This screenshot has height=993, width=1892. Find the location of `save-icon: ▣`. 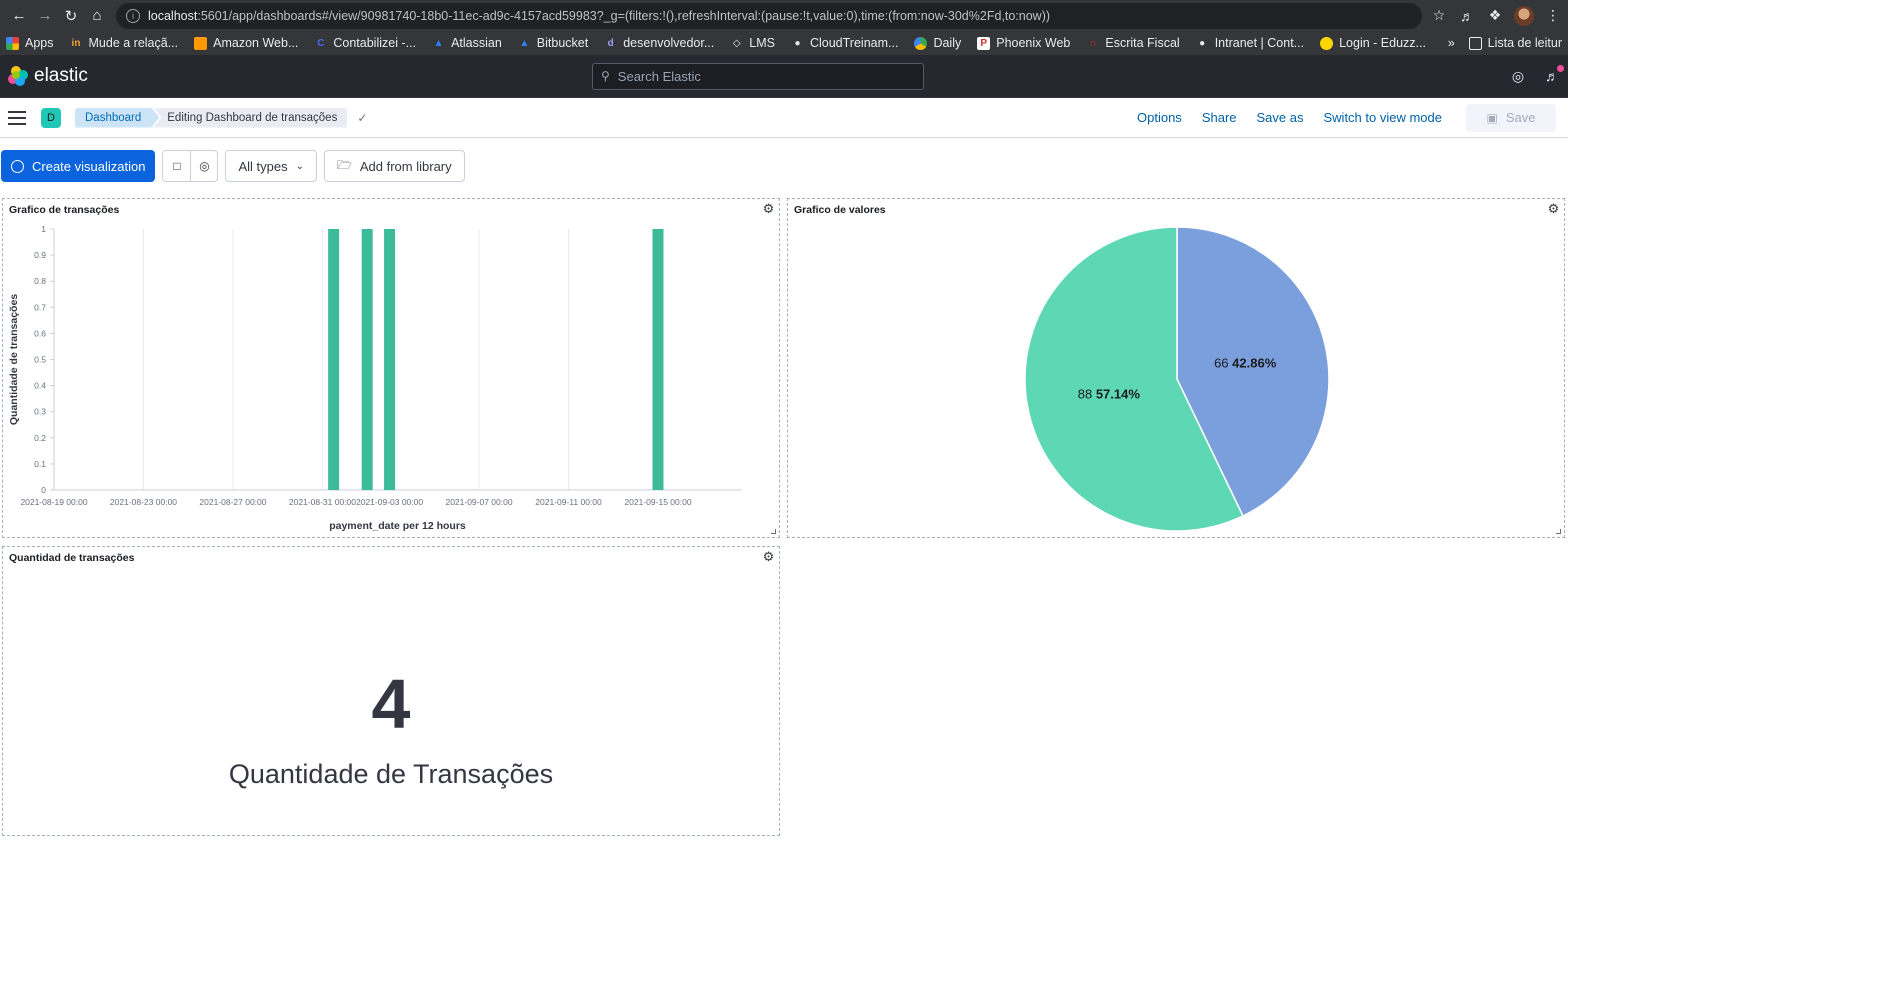

save-icon: ▣ is located at coordinates (1492, 117).